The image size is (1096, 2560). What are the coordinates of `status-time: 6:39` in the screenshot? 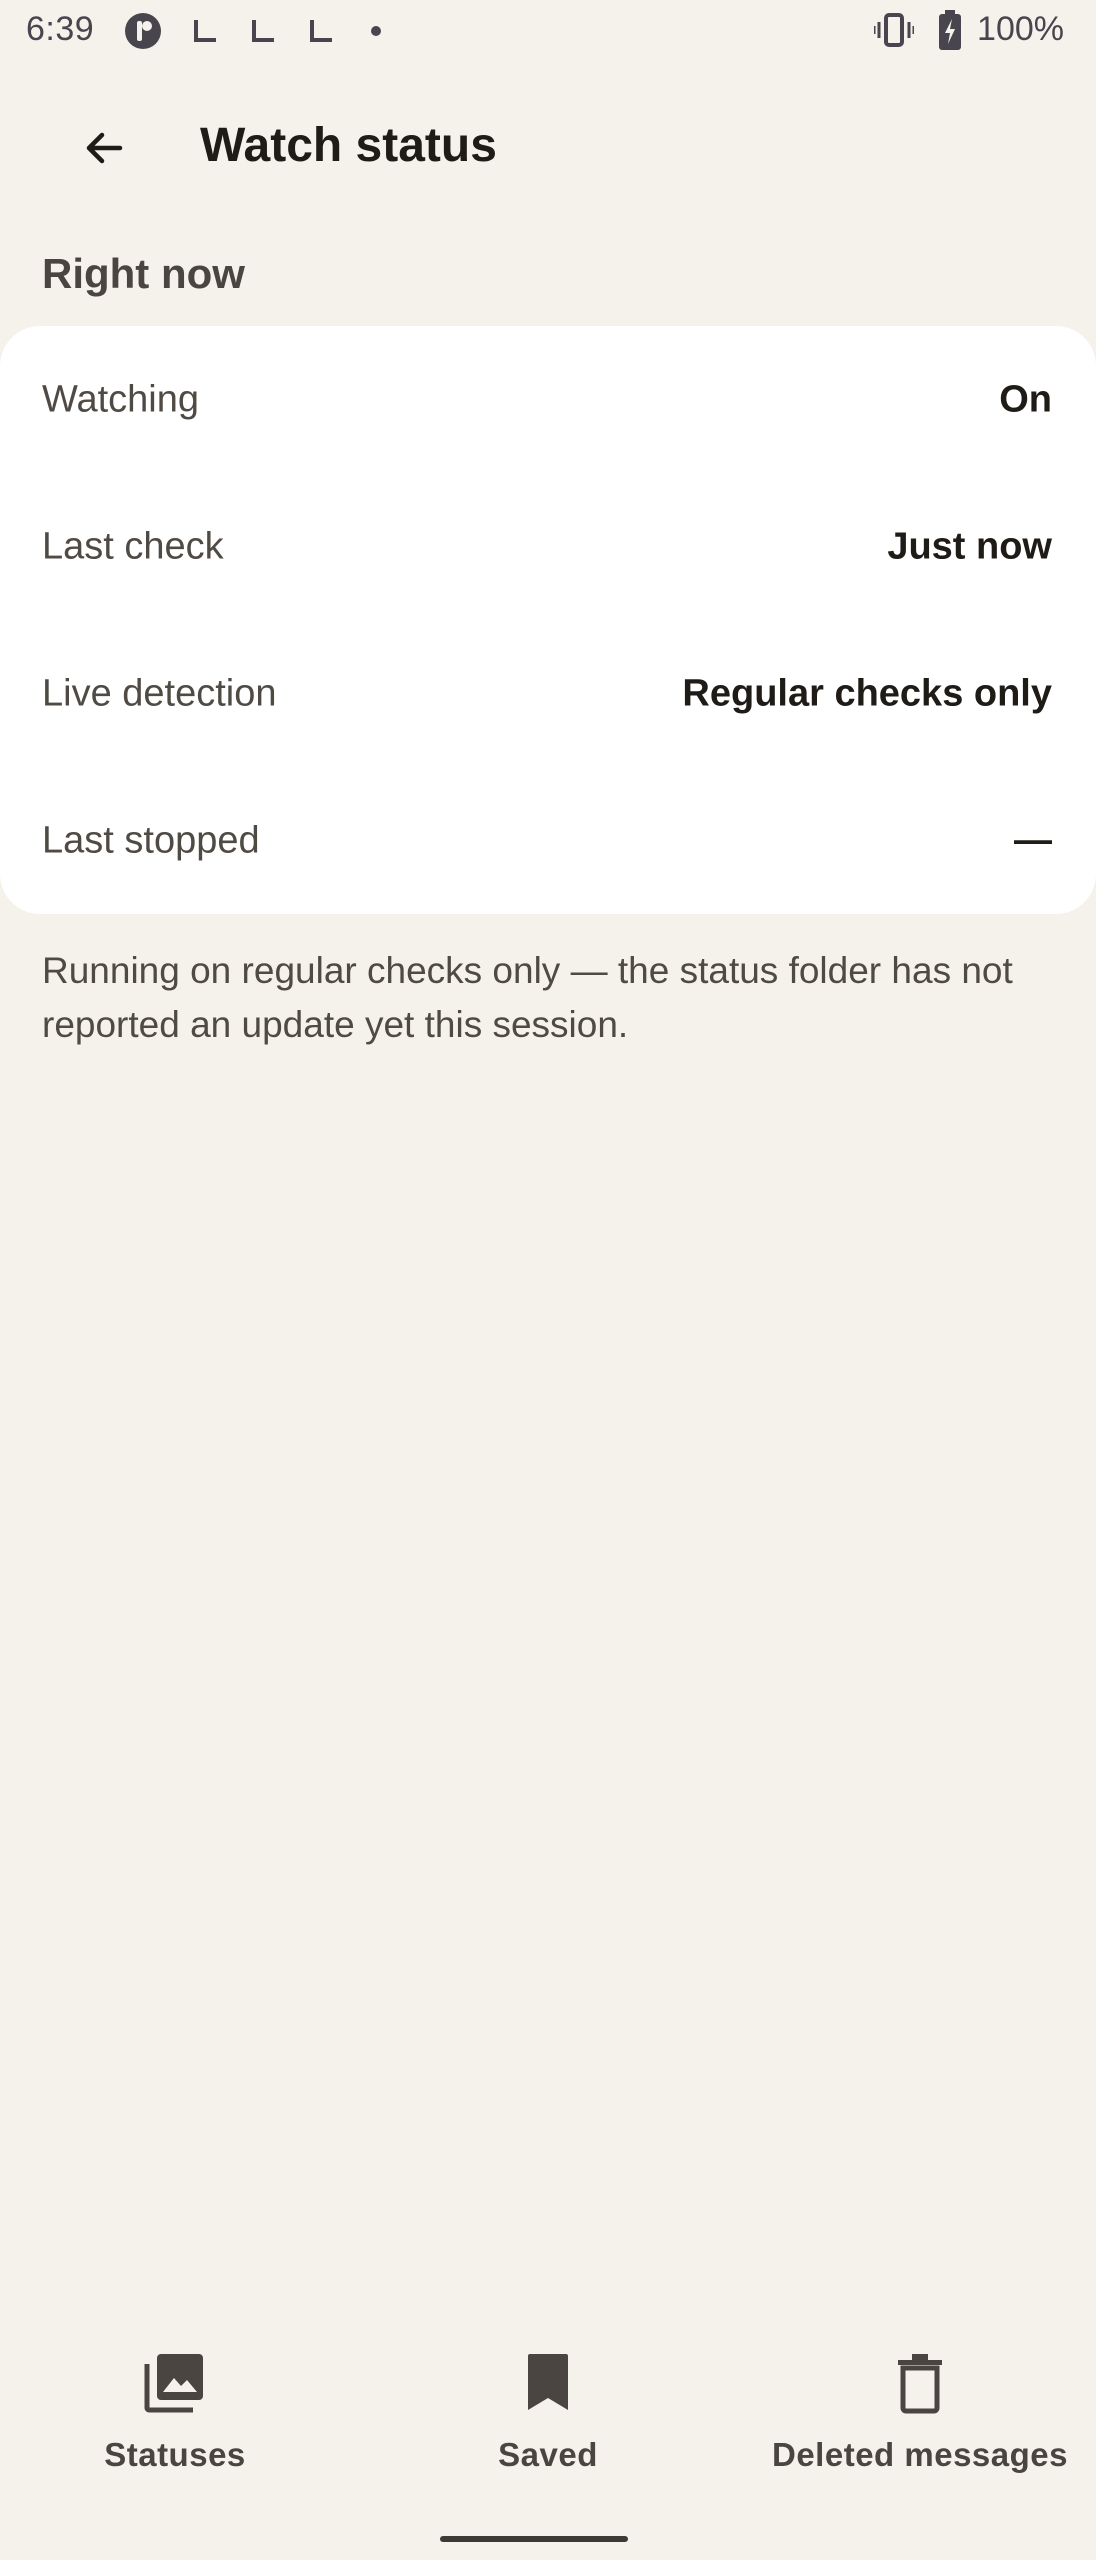 It's located at (60, 29).